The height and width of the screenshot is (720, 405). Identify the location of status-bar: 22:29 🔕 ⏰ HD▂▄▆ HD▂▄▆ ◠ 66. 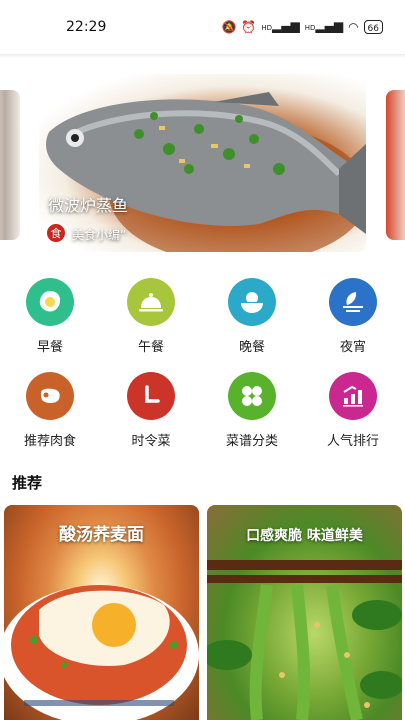
(202, 28).